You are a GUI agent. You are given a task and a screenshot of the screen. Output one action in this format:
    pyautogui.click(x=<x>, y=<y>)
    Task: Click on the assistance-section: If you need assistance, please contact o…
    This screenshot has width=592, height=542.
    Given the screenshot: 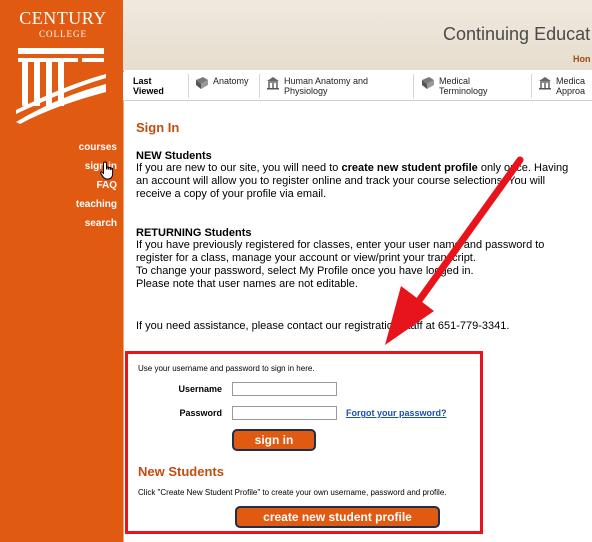 What is the action you would take?
    pyautogui.click(x=356, y=326)
    